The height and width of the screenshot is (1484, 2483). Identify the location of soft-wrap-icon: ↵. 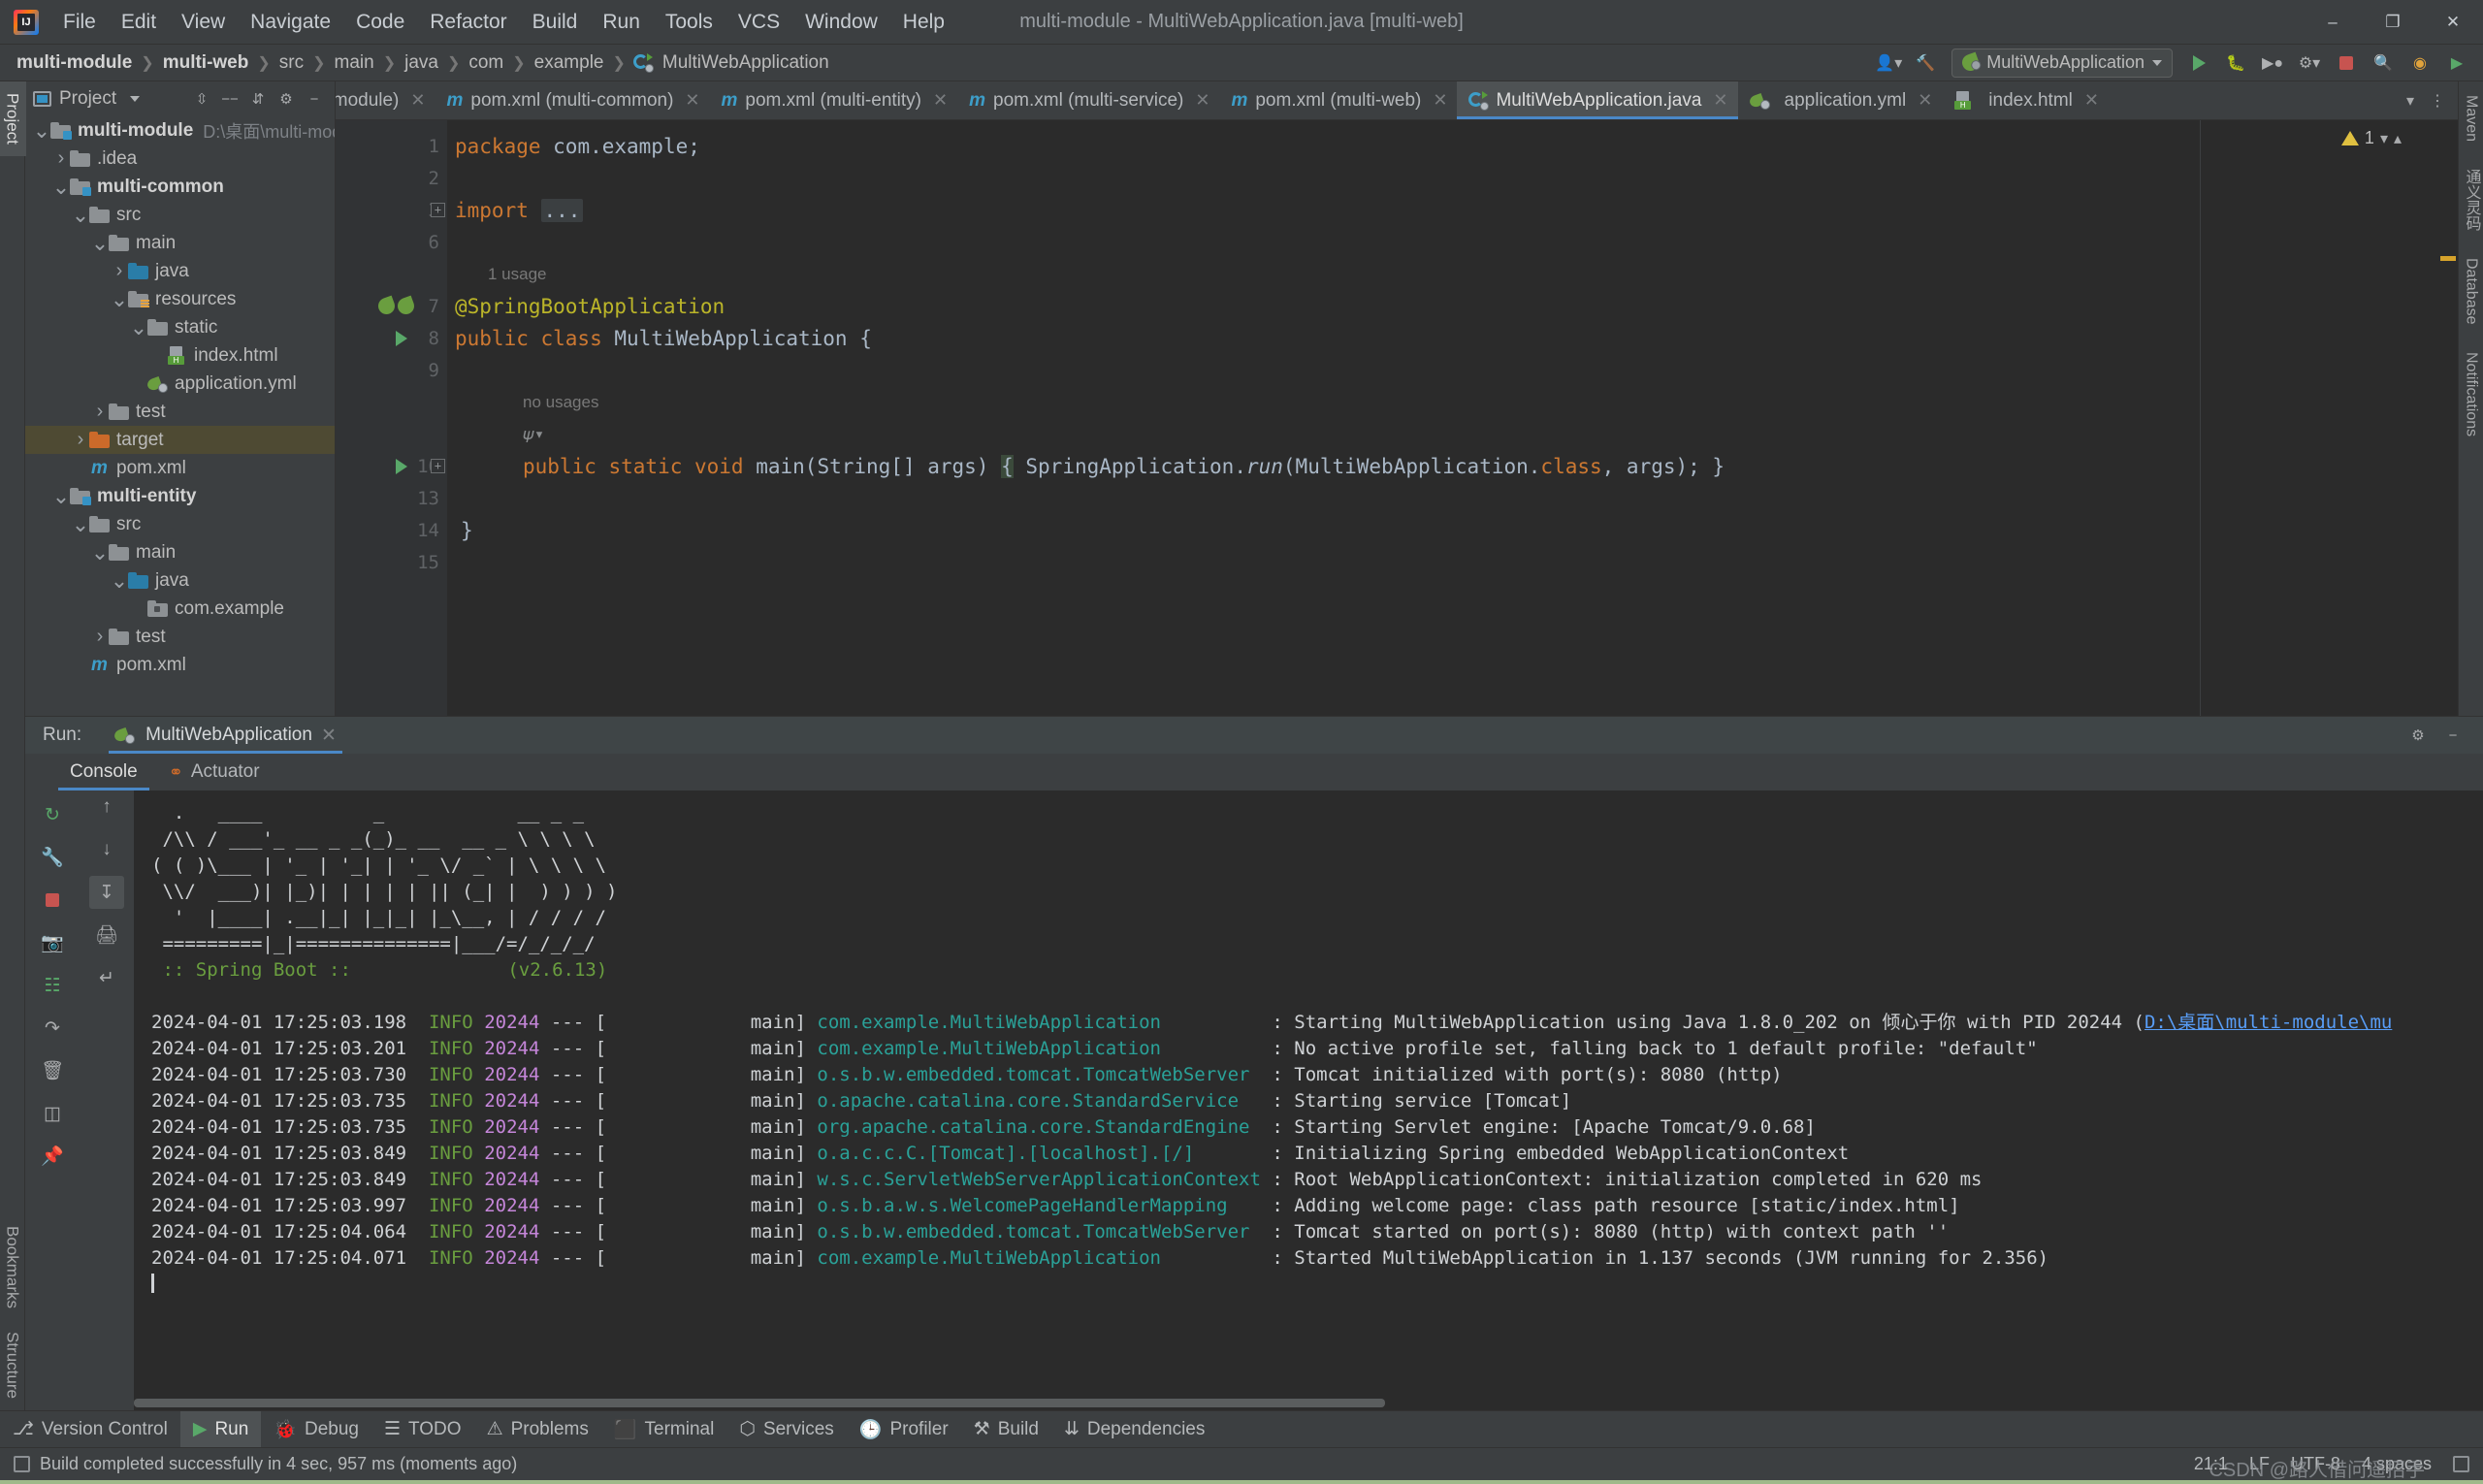
(107, 977).